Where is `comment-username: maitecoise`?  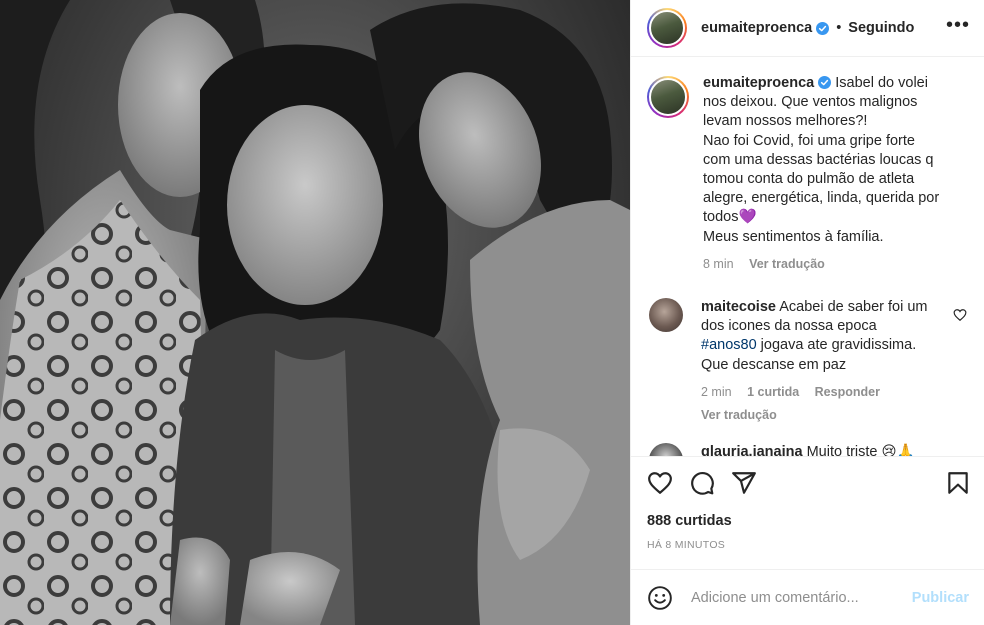 comment-username: maitecoise is located at coordinates (738, 307).